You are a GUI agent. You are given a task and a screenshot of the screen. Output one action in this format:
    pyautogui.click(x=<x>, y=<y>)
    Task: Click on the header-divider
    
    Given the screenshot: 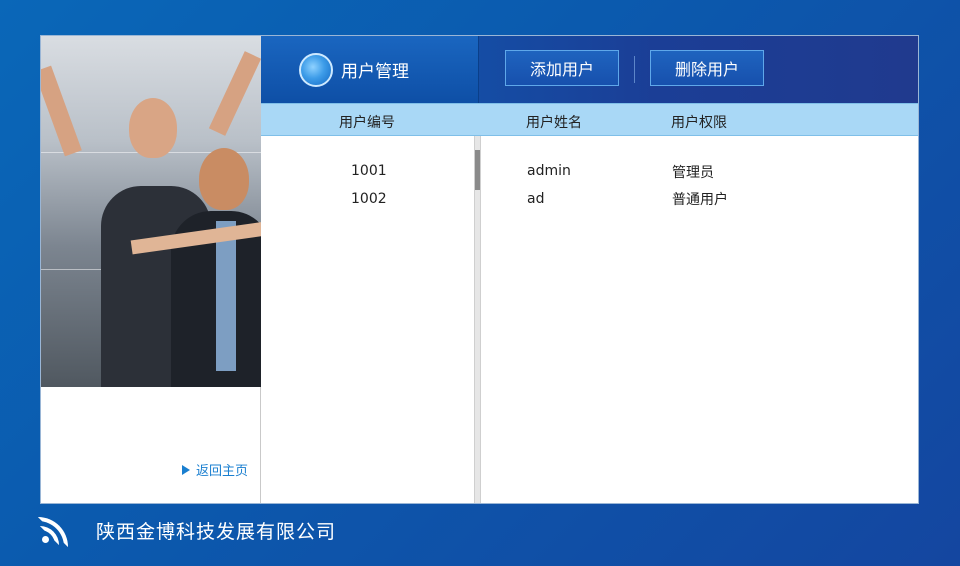 What is the action you would take?
    pyautogui.click(x=634, y=69)
    